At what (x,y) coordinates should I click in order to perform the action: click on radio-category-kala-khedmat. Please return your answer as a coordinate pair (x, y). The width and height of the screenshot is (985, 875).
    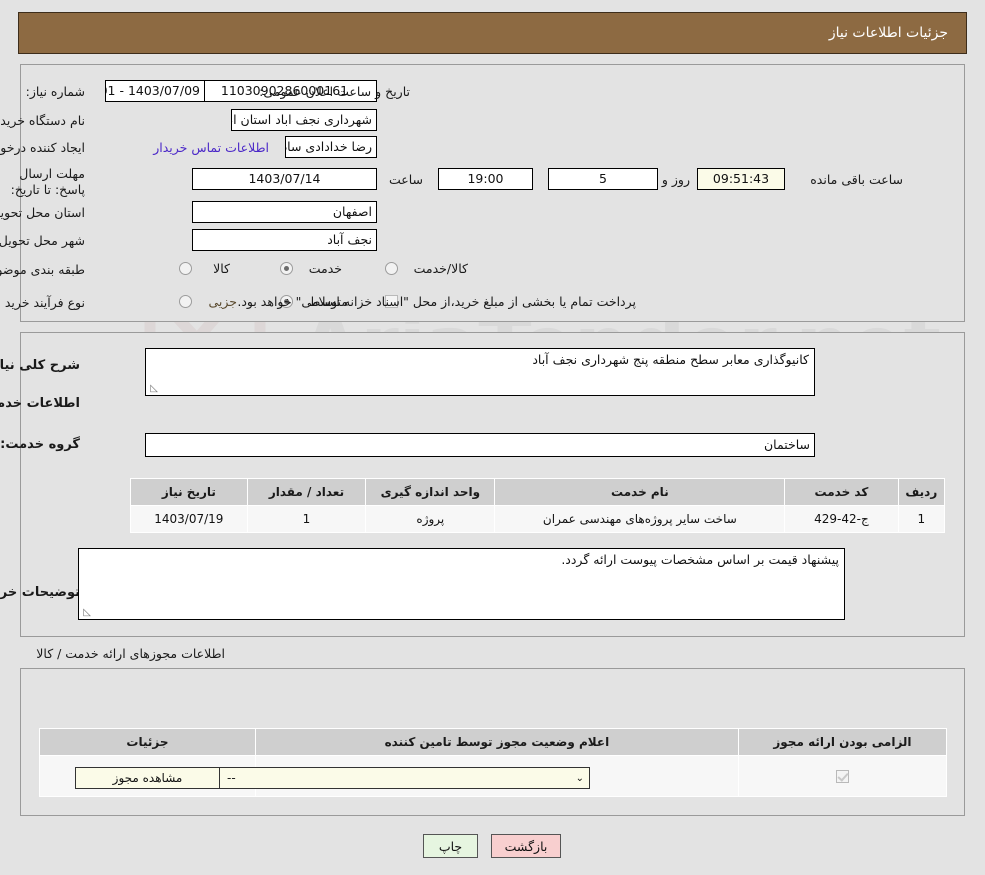
    Looking at the image, I should click on (391, 268).